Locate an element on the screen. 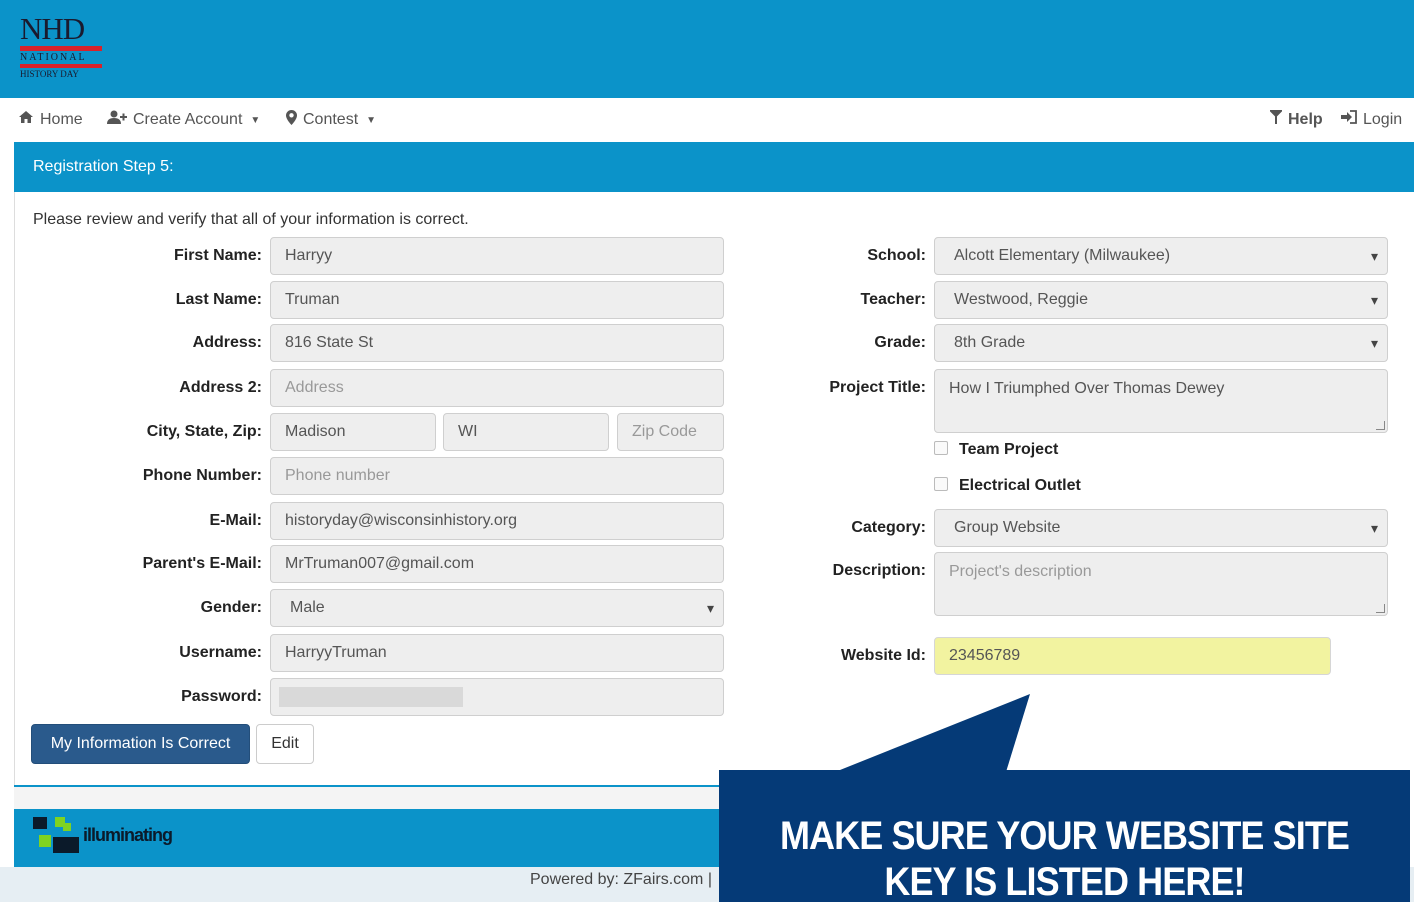 The image size is (1414, 905). city-state-zip-label: City, State, Zip: is located at coordinates (204, 431).